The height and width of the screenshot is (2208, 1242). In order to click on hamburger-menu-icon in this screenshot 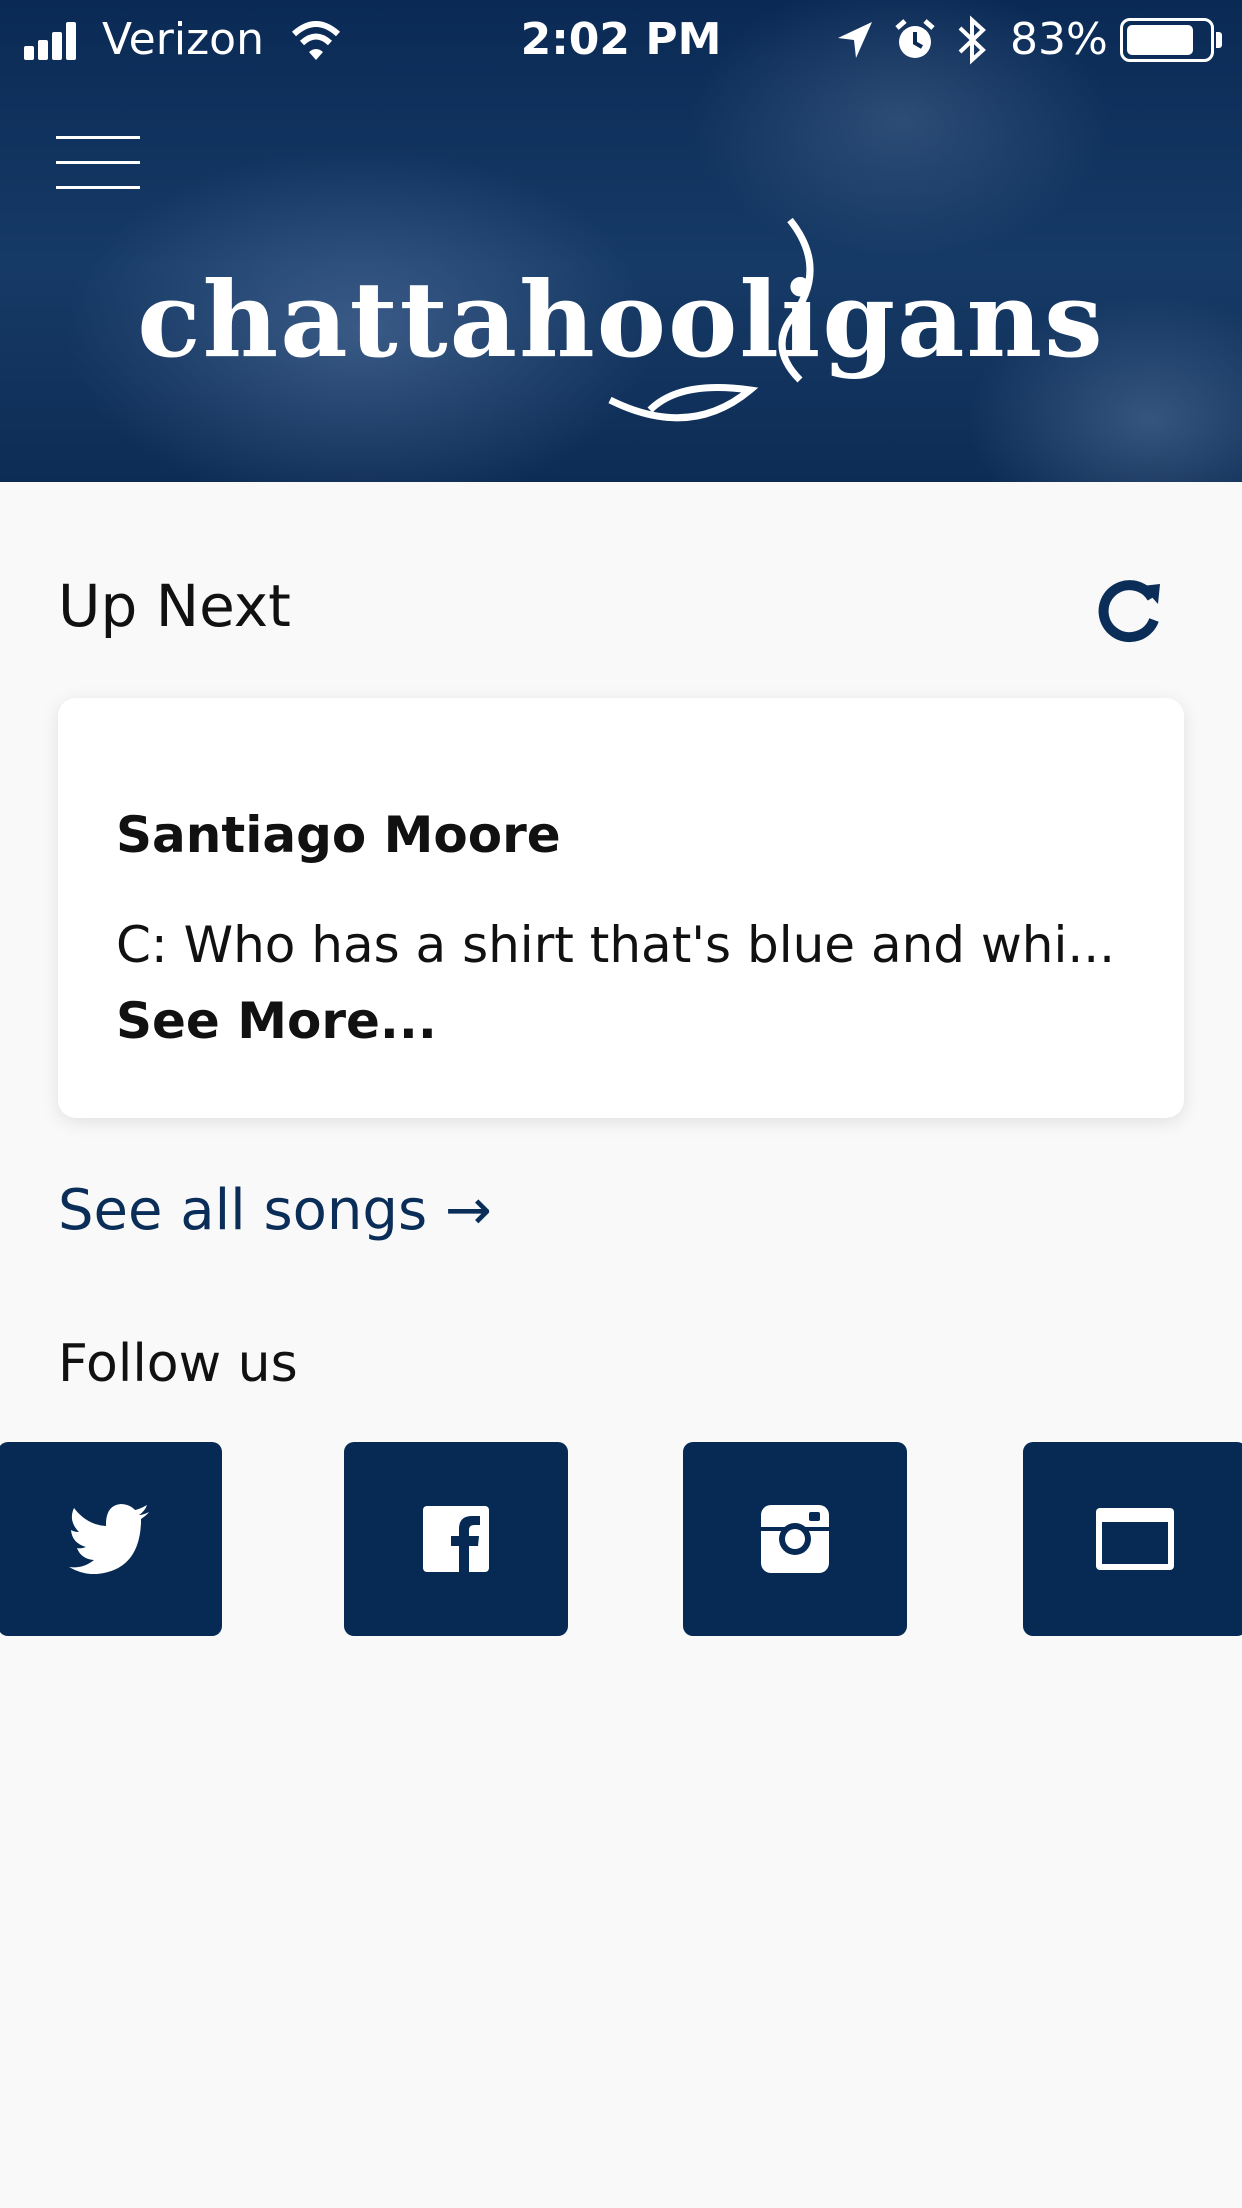, I will do `click(98, 163)`.